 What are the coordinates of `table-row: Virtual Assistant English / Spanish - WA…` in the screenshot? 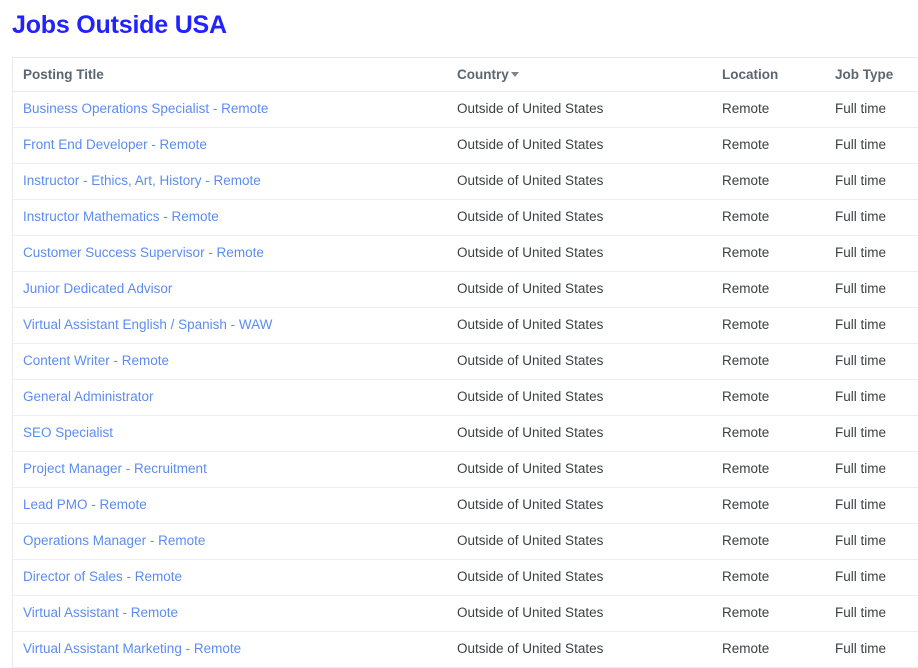 It's located at (465, 325).